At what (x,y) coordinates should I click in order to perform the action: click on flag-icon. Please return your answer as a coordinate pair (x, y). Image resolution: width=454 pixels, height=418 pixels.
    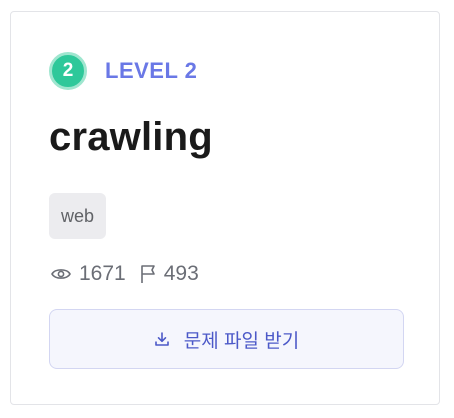
    Looking at the image, I should click on (148, 274).